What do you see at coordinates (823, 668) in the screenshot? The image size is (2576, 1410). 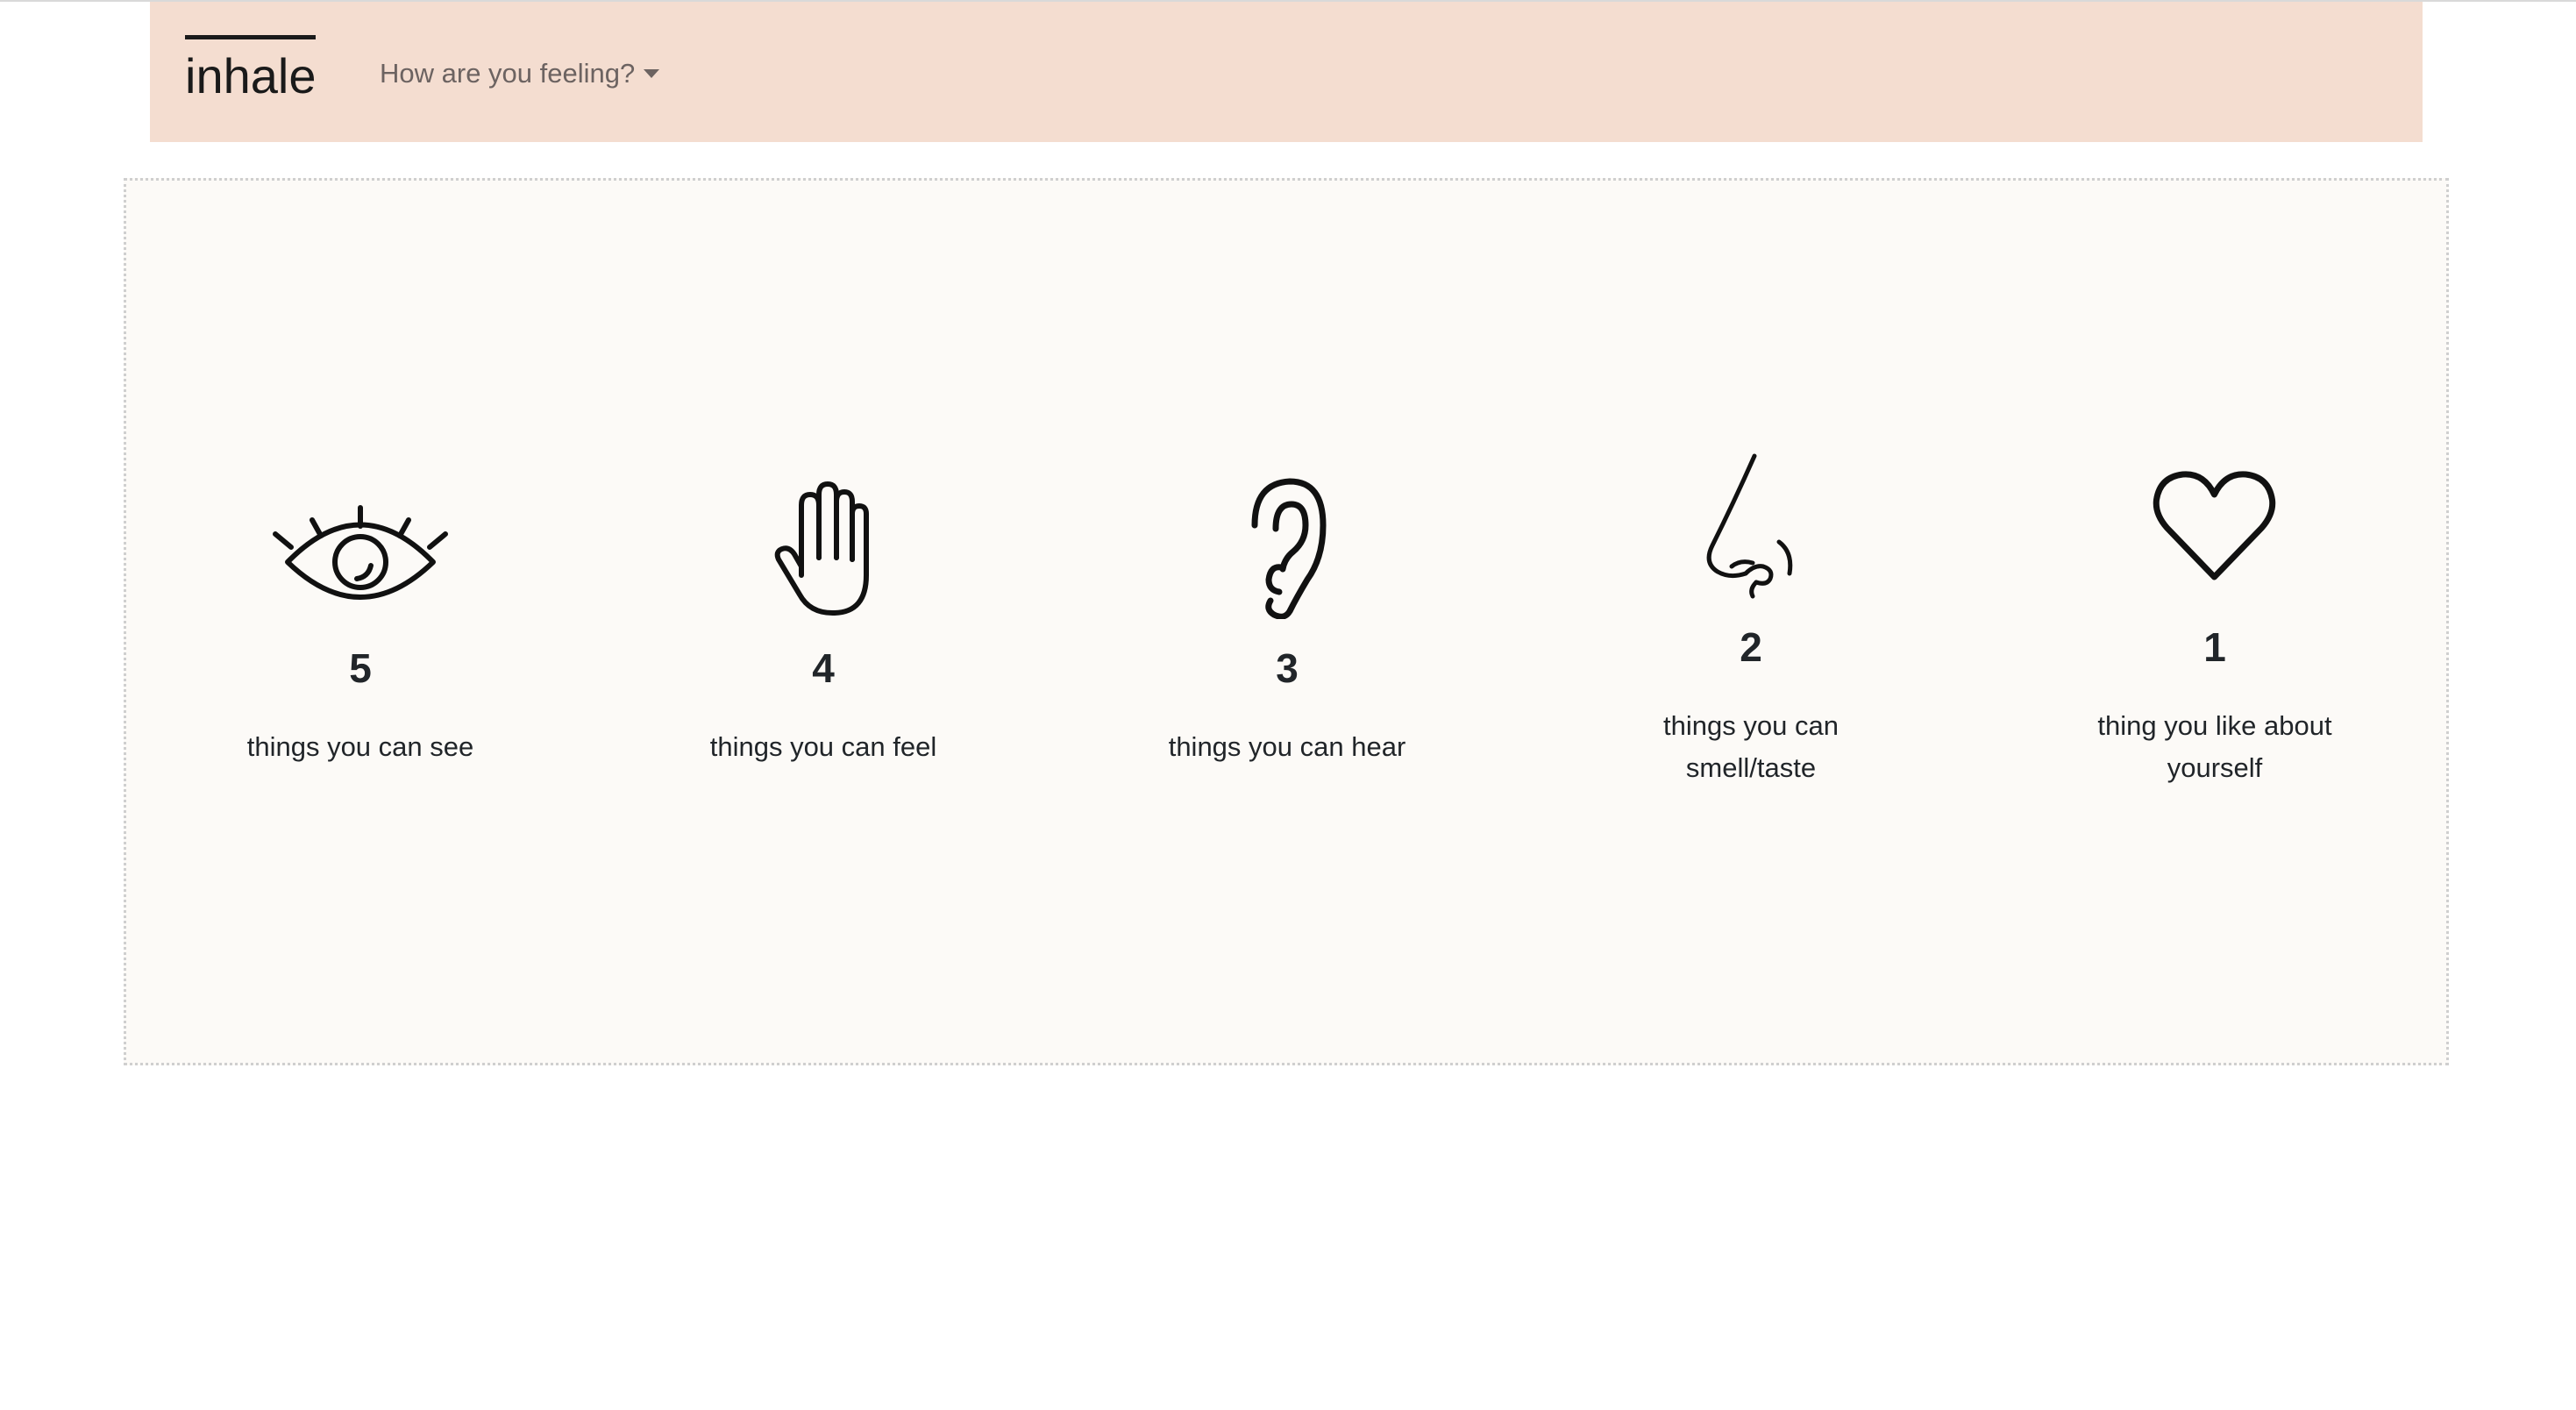 I see `count-feel: 4` at bounding box center [823, 668].